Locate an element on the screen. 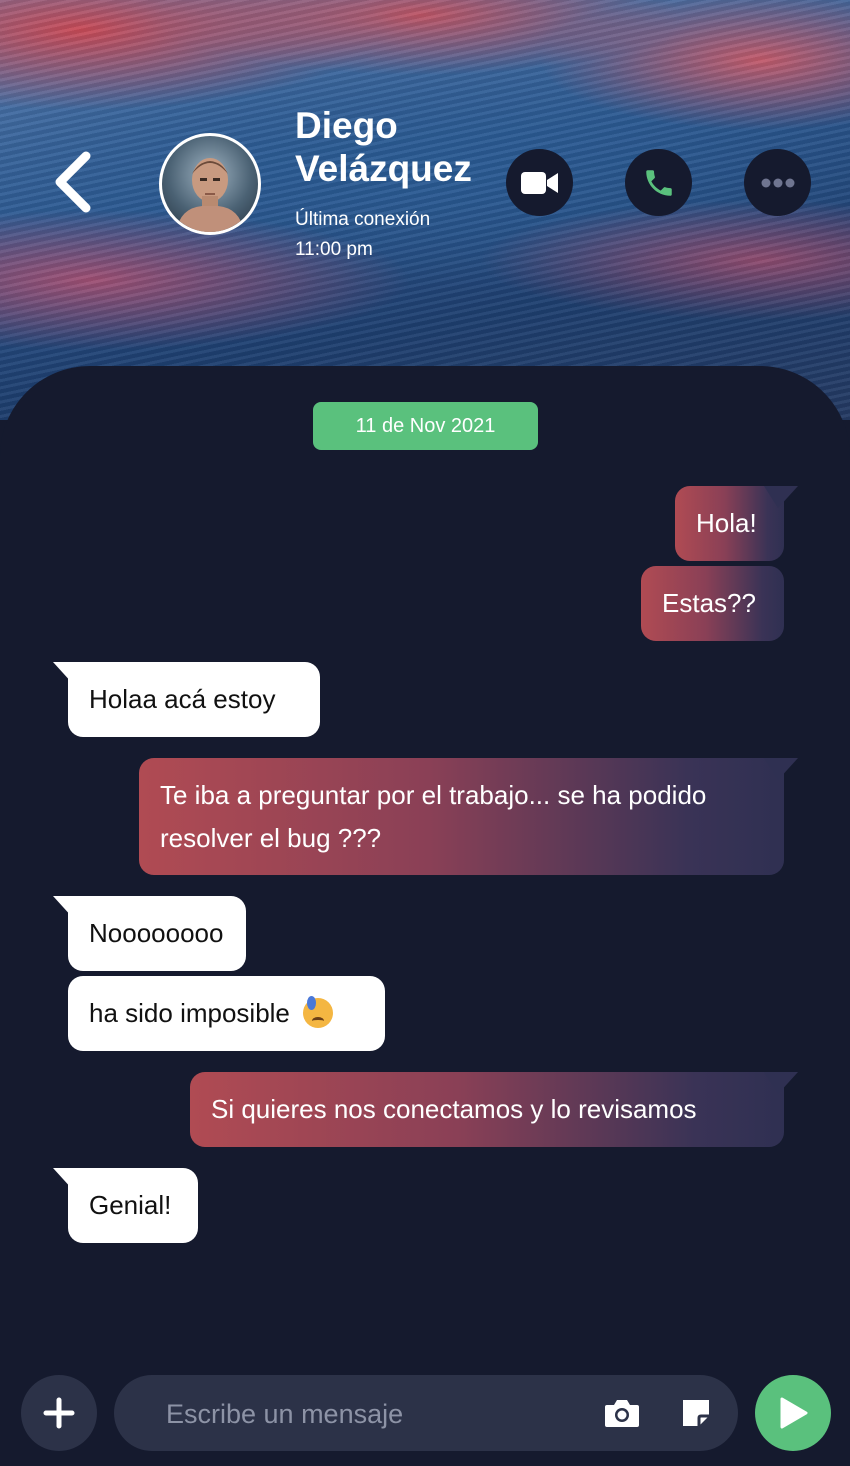 The image size is (850, 1466). phone-icon is located at coordinates (658, 182).